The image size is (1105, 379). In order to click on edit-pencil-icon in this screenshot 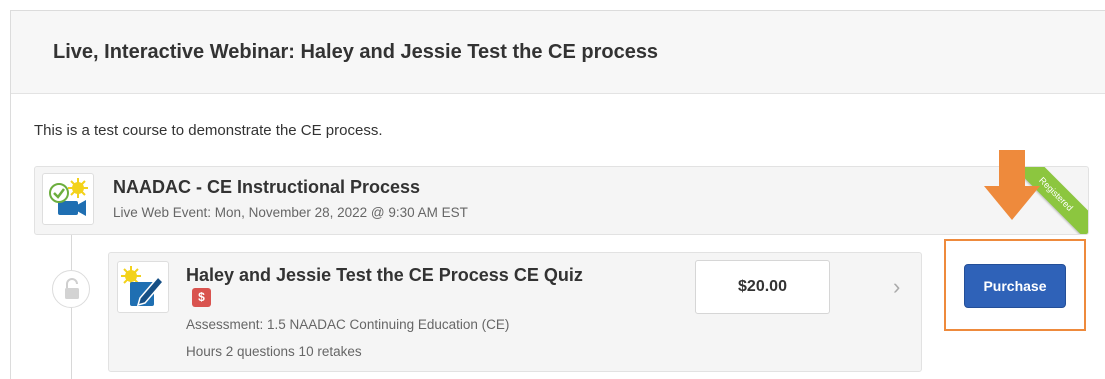, I will do `click(143, 287)`.